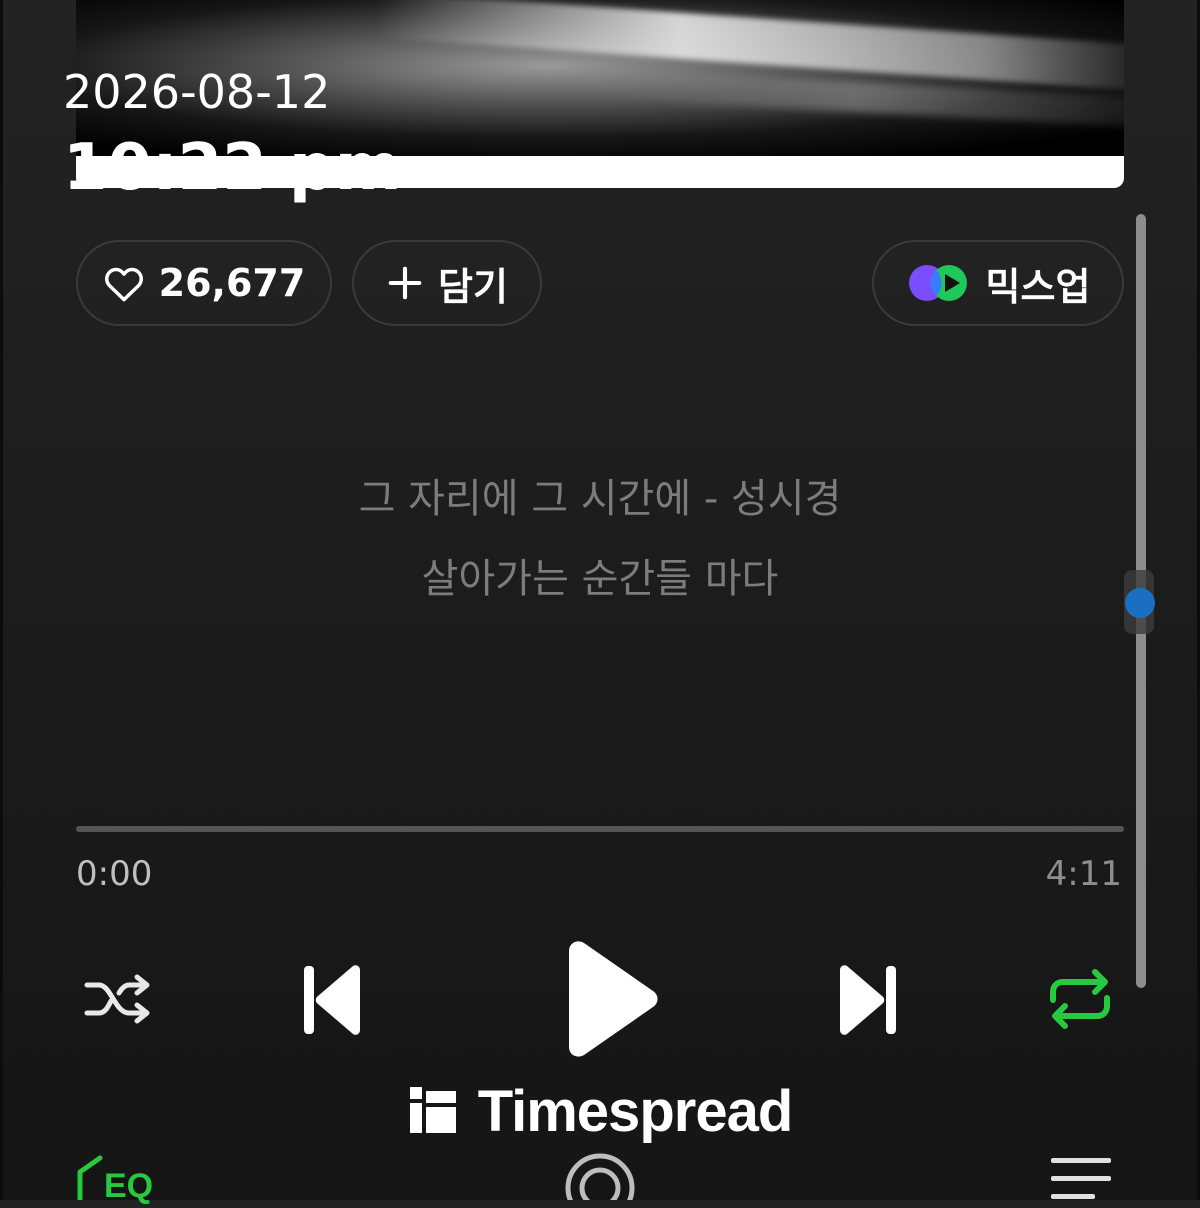 Image resolution: width=1200 pixels, height=1208 pixels. What do you see at coordinates (232, 168) in the screenshot?
I see `timestamp-time: 10:22 pm` at bounding box center [232, 168].